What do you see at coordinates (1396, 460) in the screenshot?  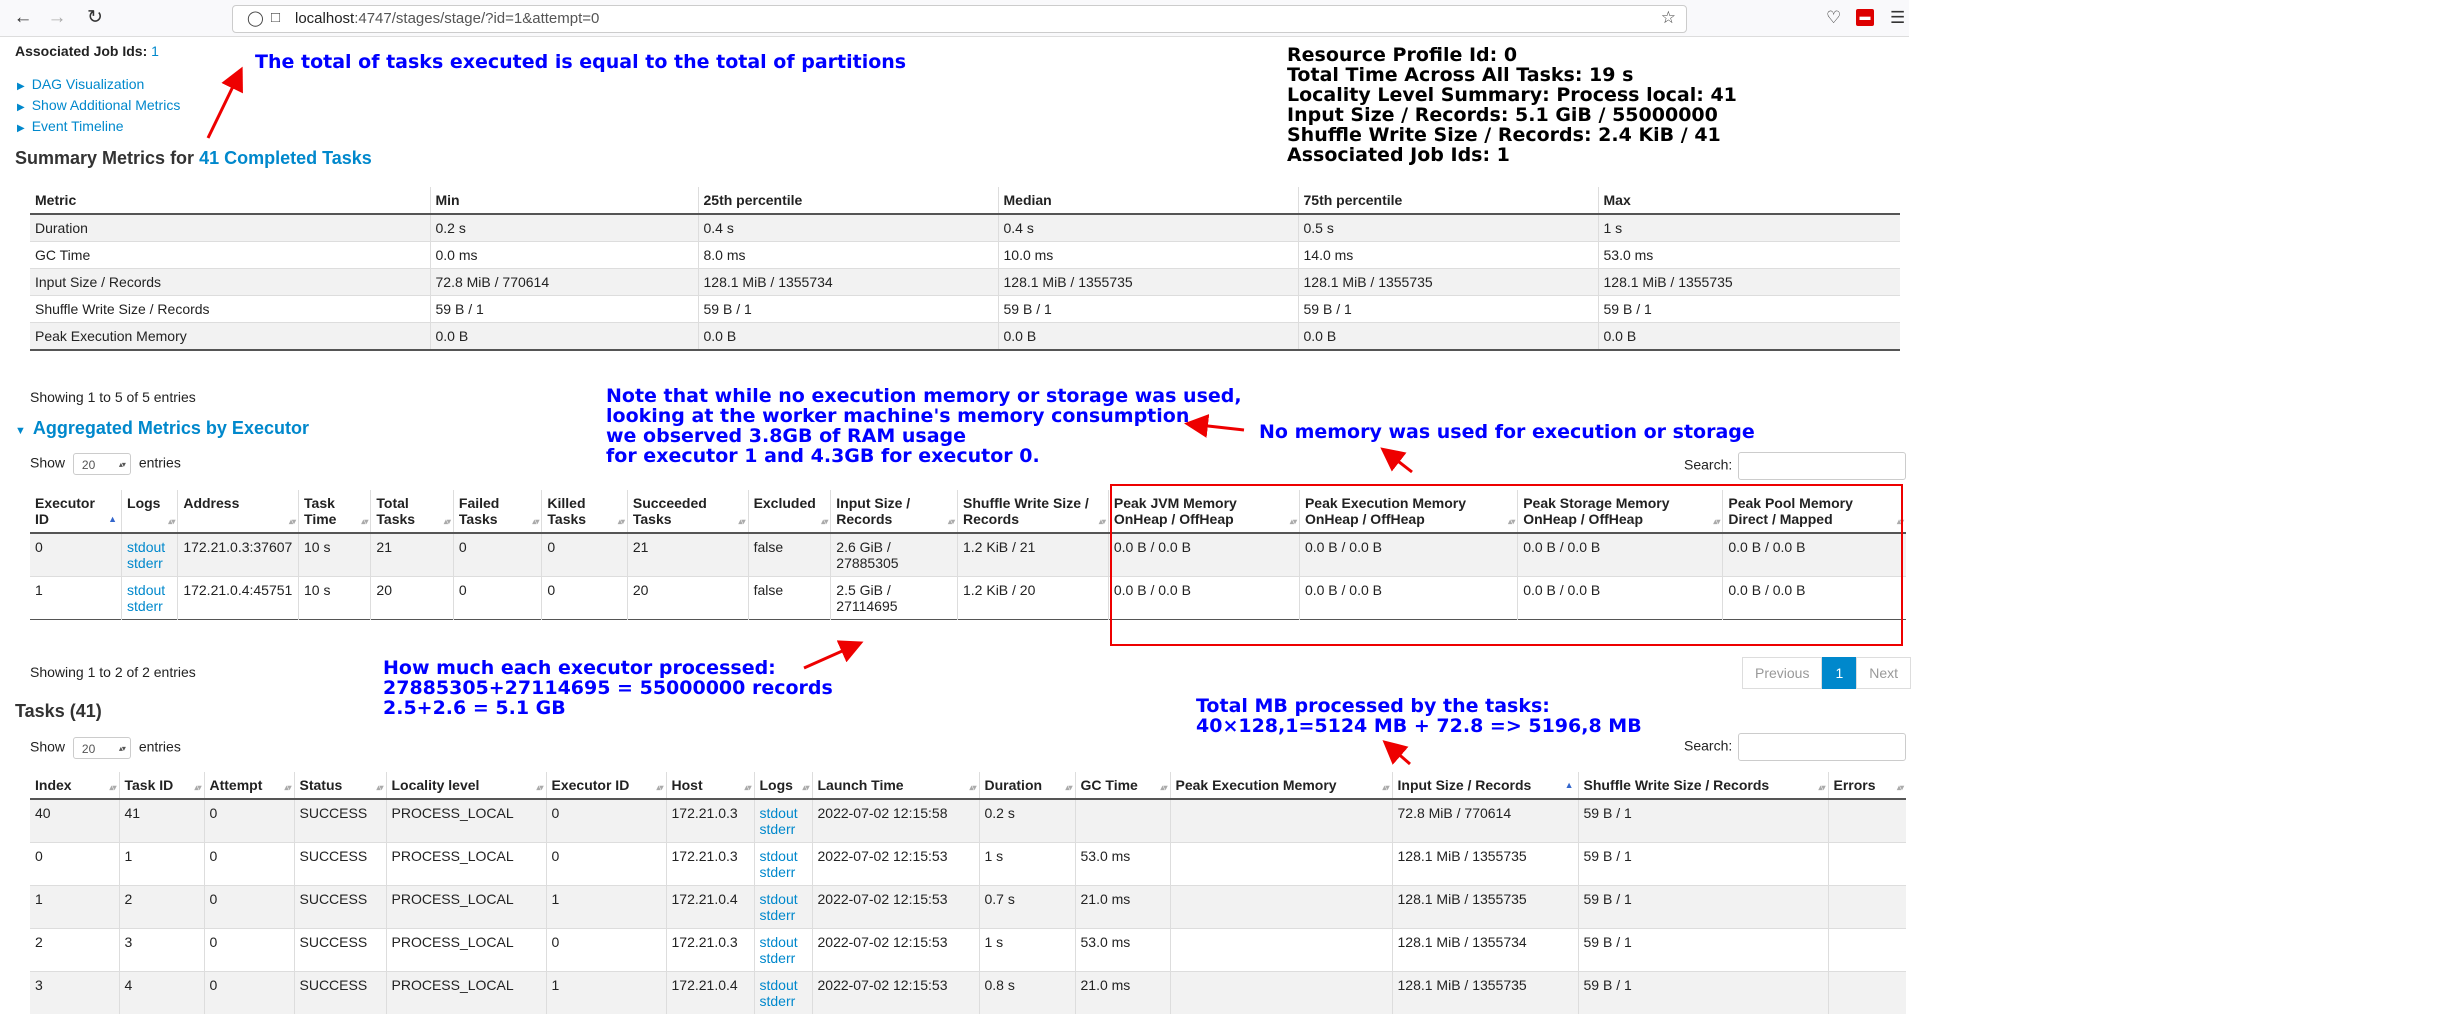 I see `arrow-to-peak-memory` at bounding box center [1396, 460].